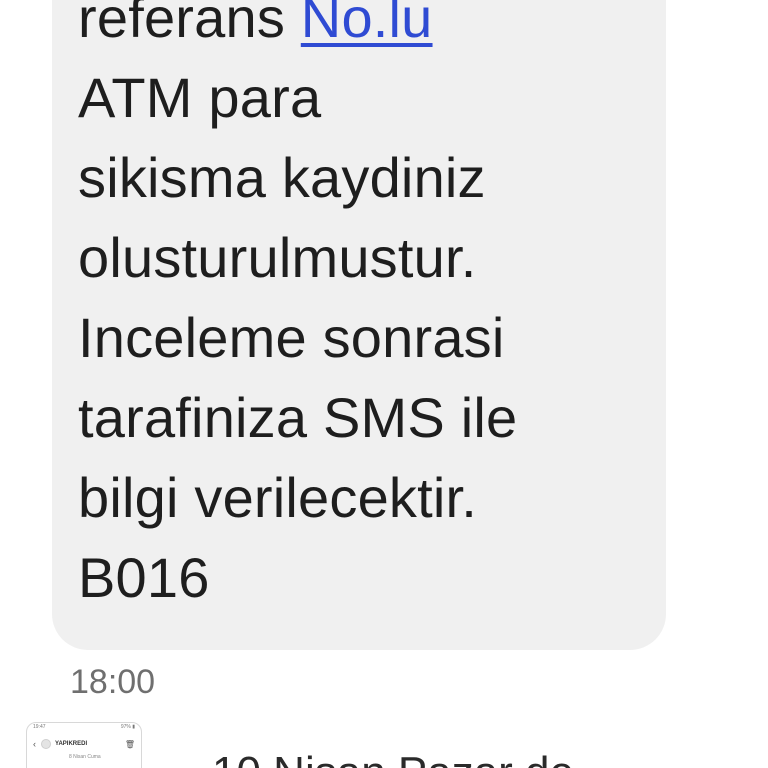 The width and height of the screenshot is (768, 768). Describe the element at coordinates (84, 728) in the screenshot. I see `thumb-status-bar: 19:47 97% ▮` at that location.